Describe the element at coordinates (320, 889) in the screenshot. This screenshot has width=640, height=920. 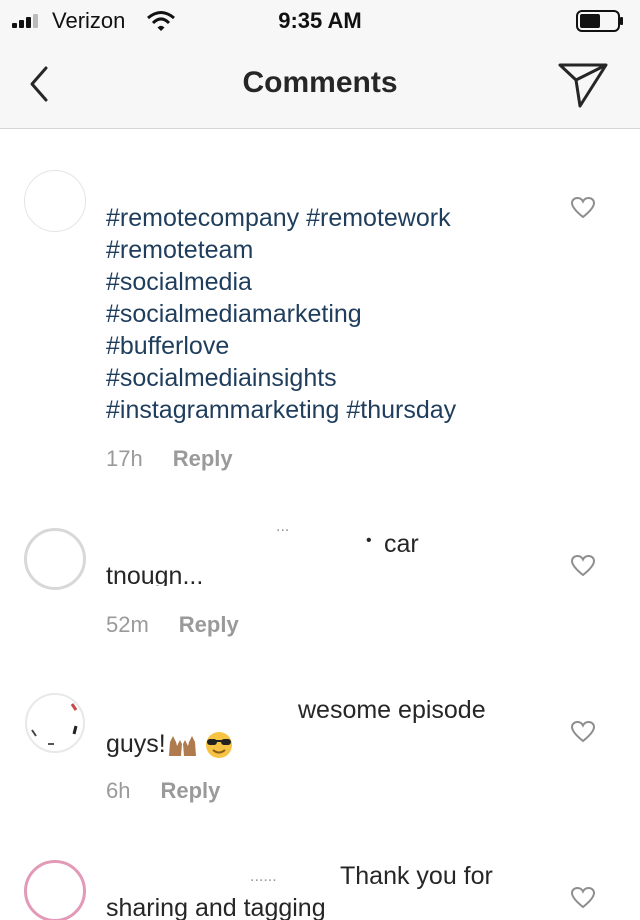
I see `comment-item: ...... Thank you for sharing and tagging` at that location.